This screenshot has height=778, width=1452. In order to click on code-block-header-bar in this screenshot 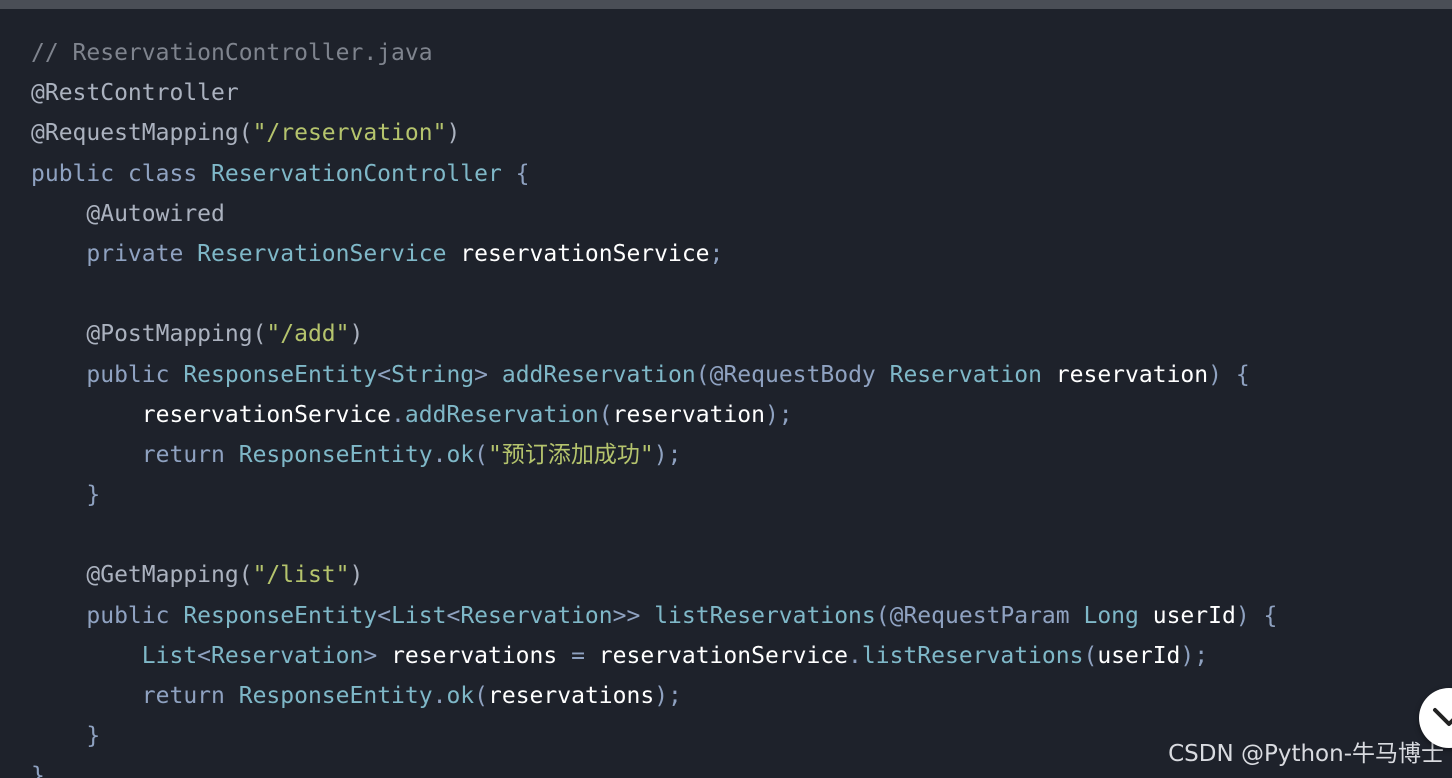, I will do `click(726, 4)`.